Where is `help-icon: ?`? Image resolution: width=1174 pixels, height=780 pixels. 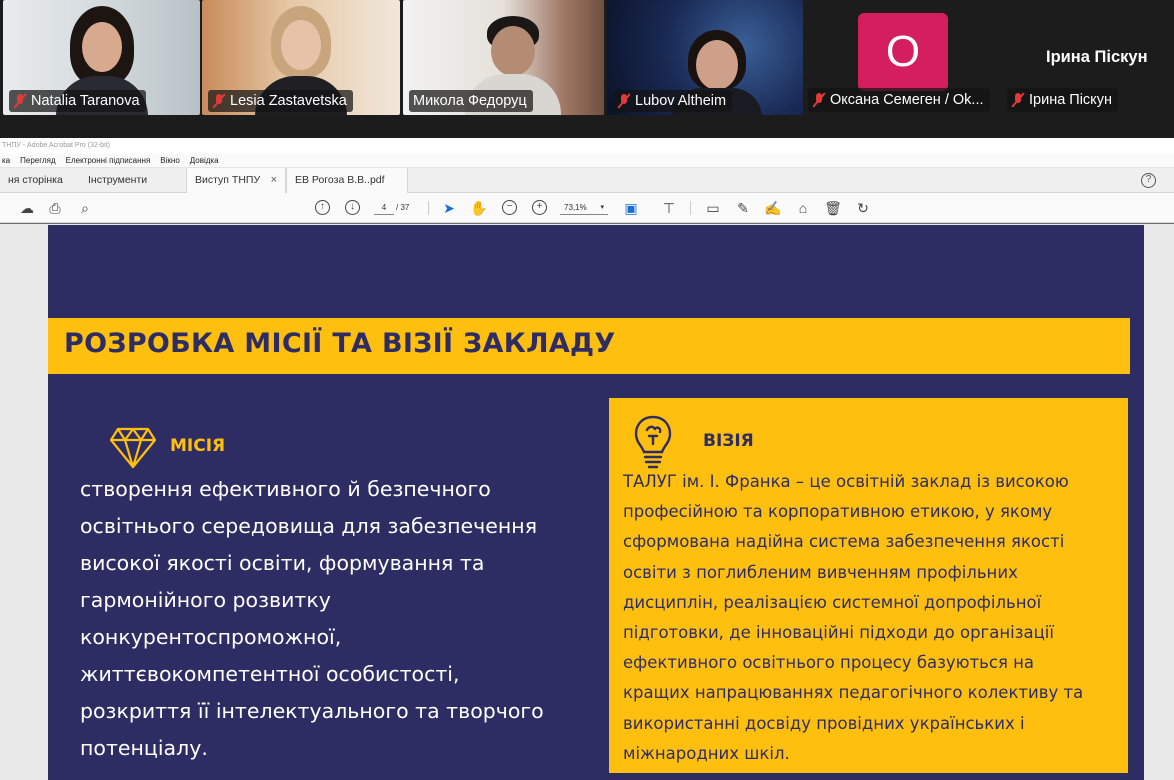 help-icon: ? is located at coordinates (1148, 180).